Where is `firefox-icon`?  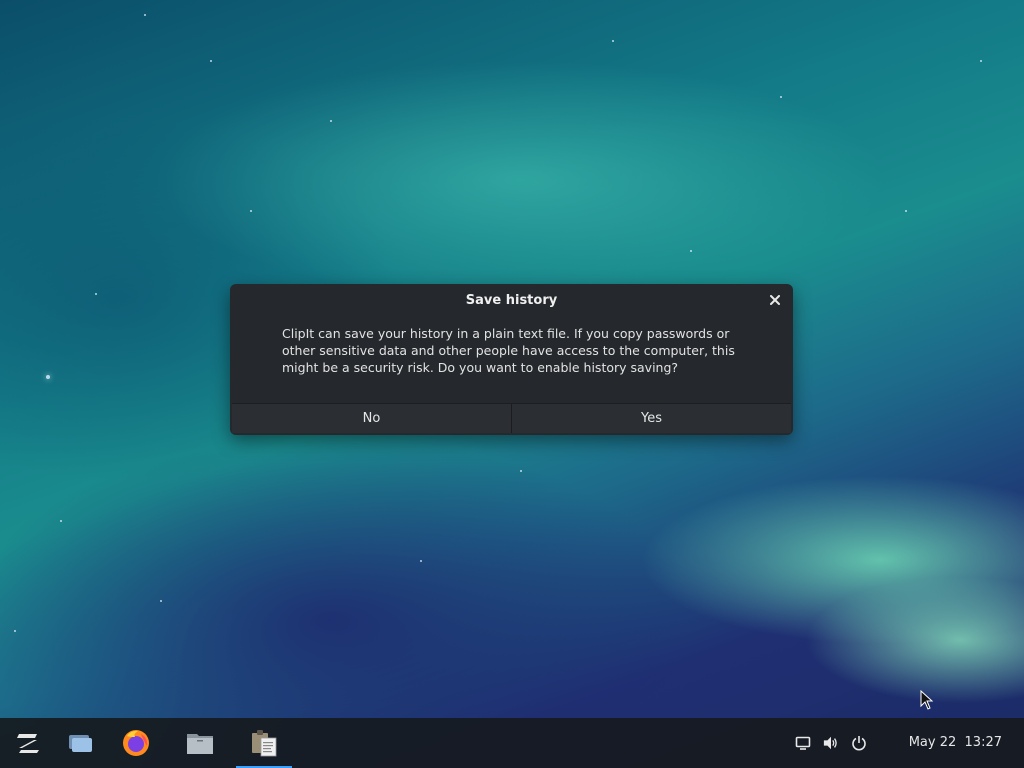
firefox-icon is located at coordinates (136, 743).